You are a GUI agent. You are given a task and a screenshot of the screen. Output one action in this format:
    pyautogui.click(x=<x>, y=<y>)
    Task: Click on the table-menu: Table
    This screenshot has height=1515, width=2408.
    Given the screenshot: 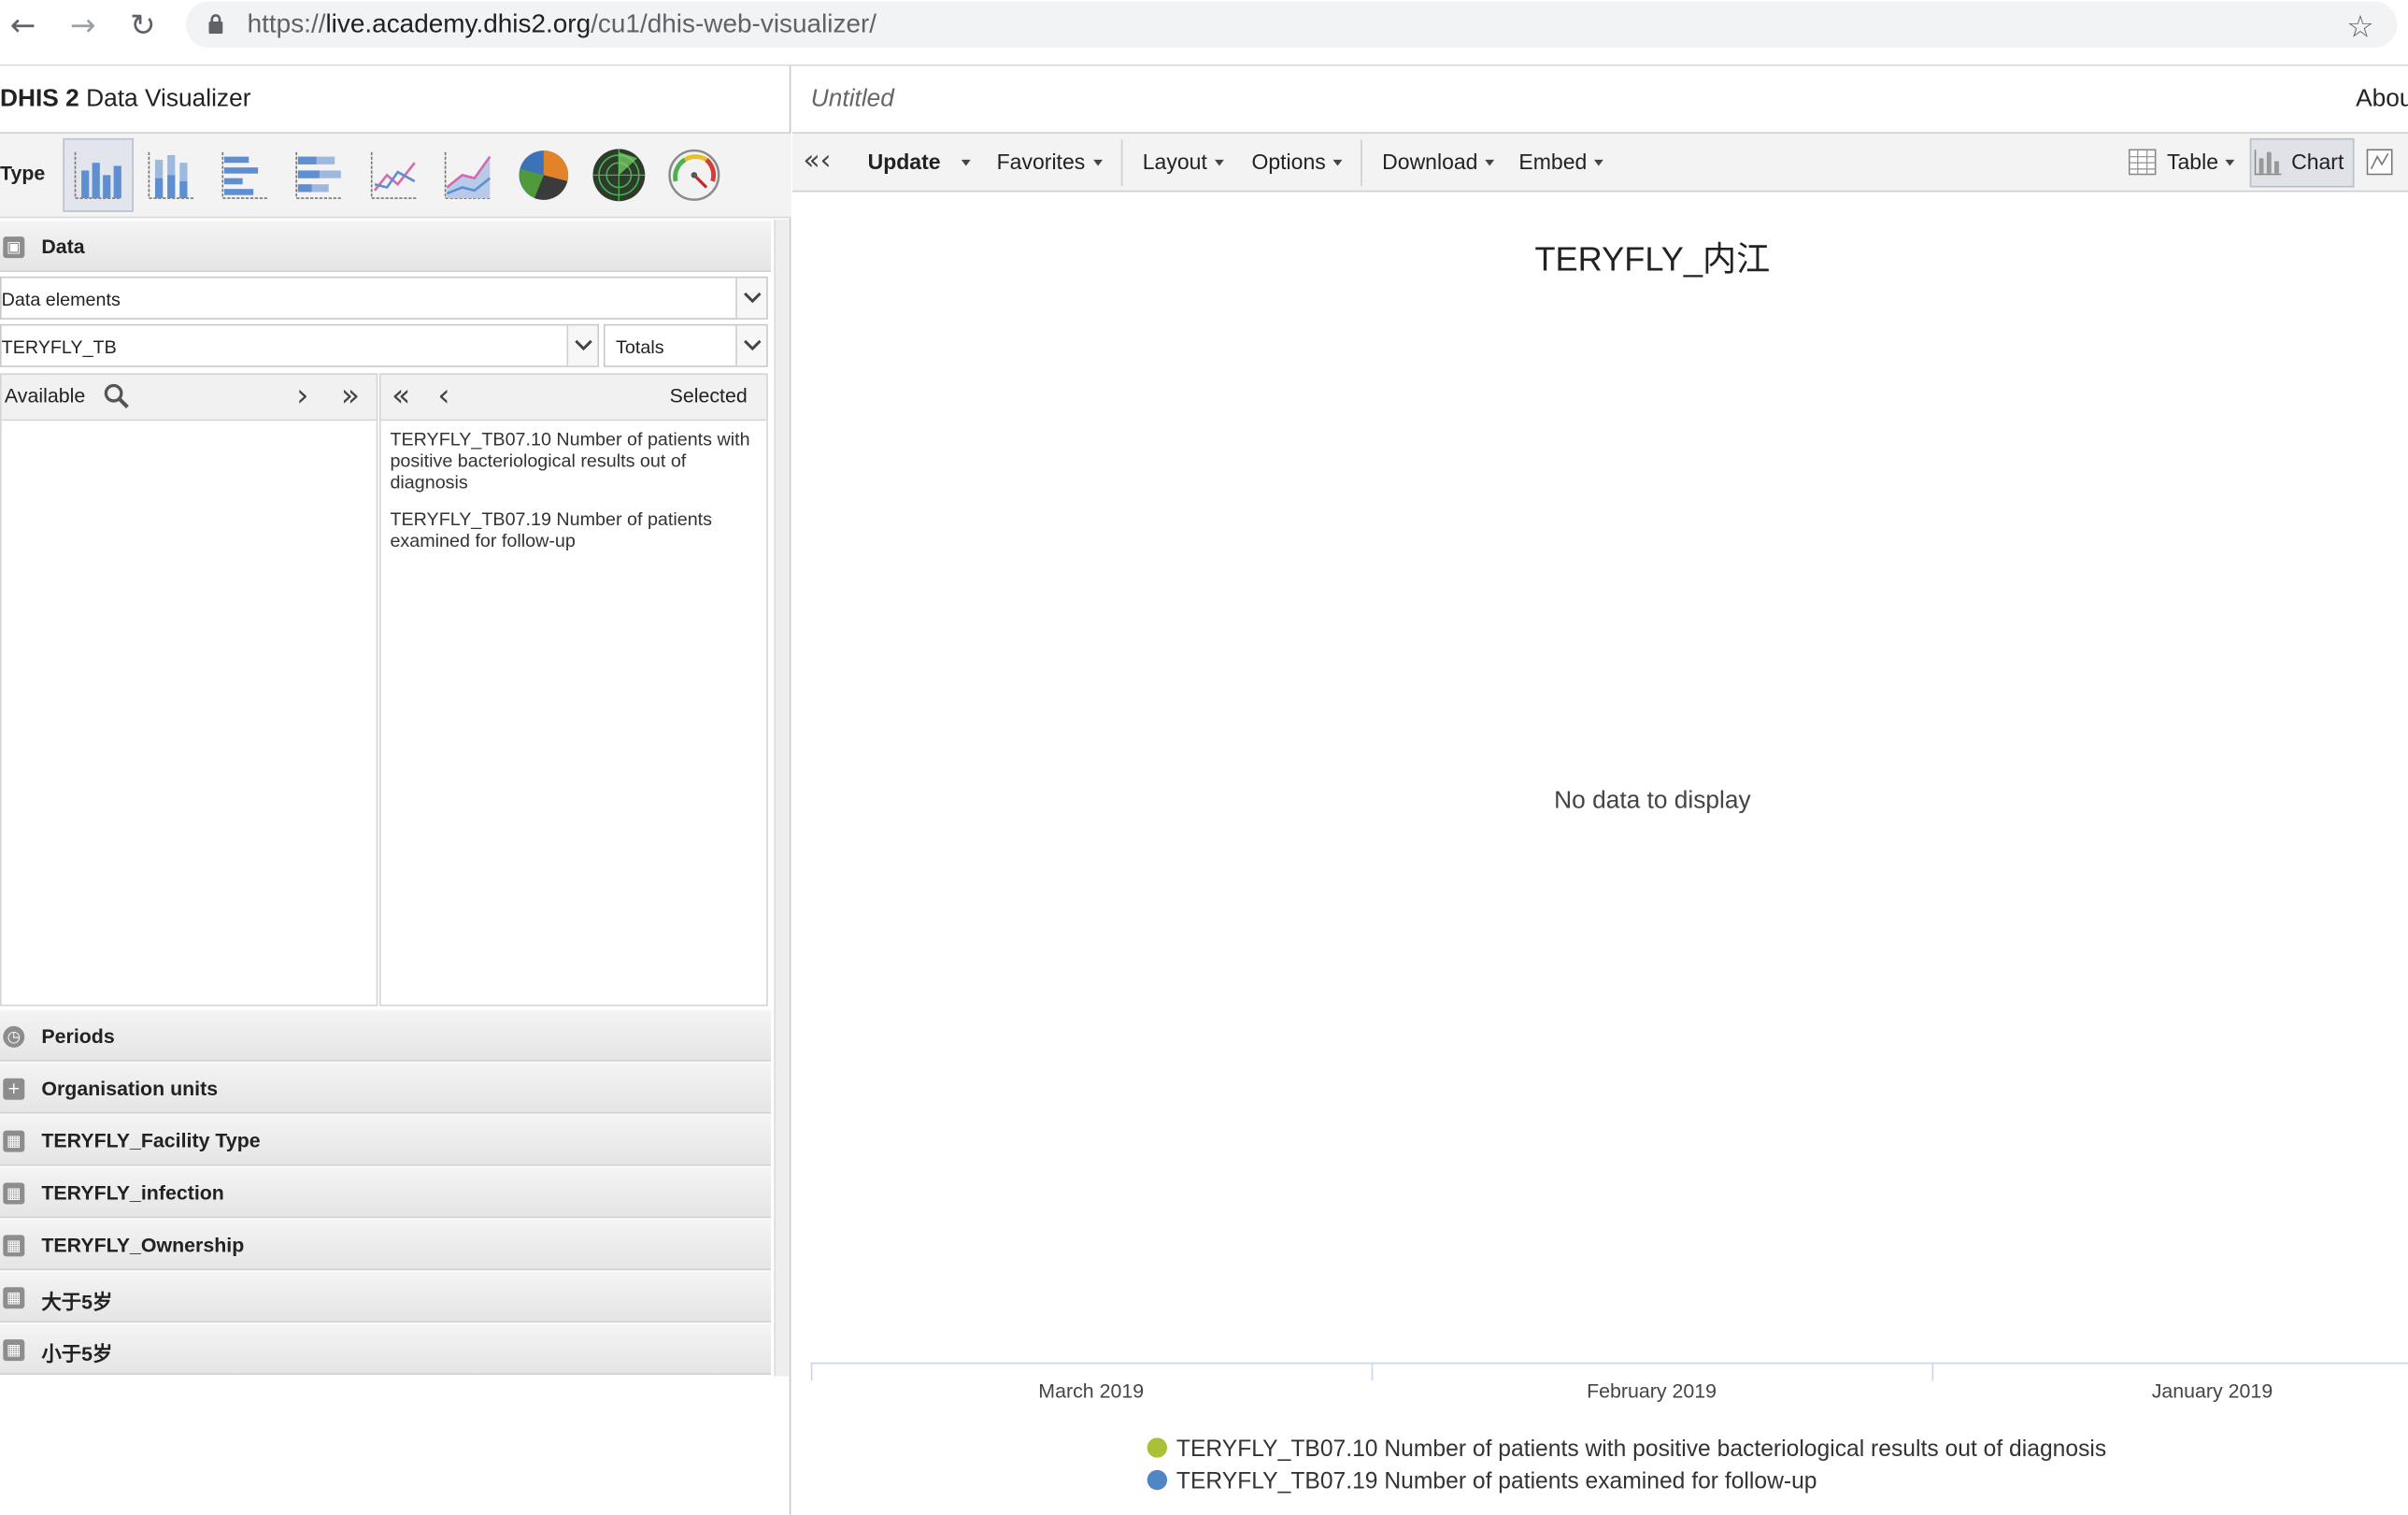 What is the action you would take?
    pyautogui.click(x=2201, y=161)
    